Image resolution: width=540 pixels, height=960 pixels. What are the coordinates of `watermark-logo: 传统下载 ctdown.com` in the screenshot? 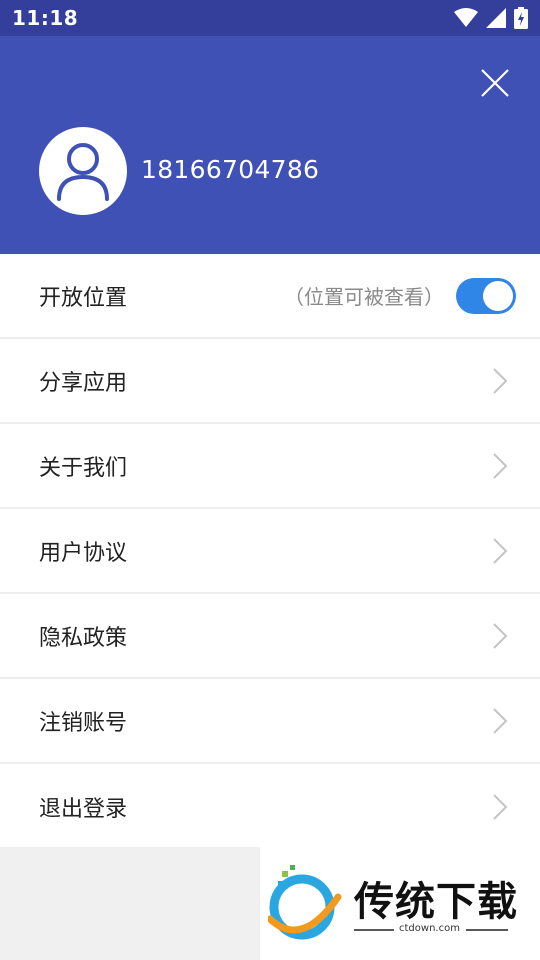 It's located at (397, 906).